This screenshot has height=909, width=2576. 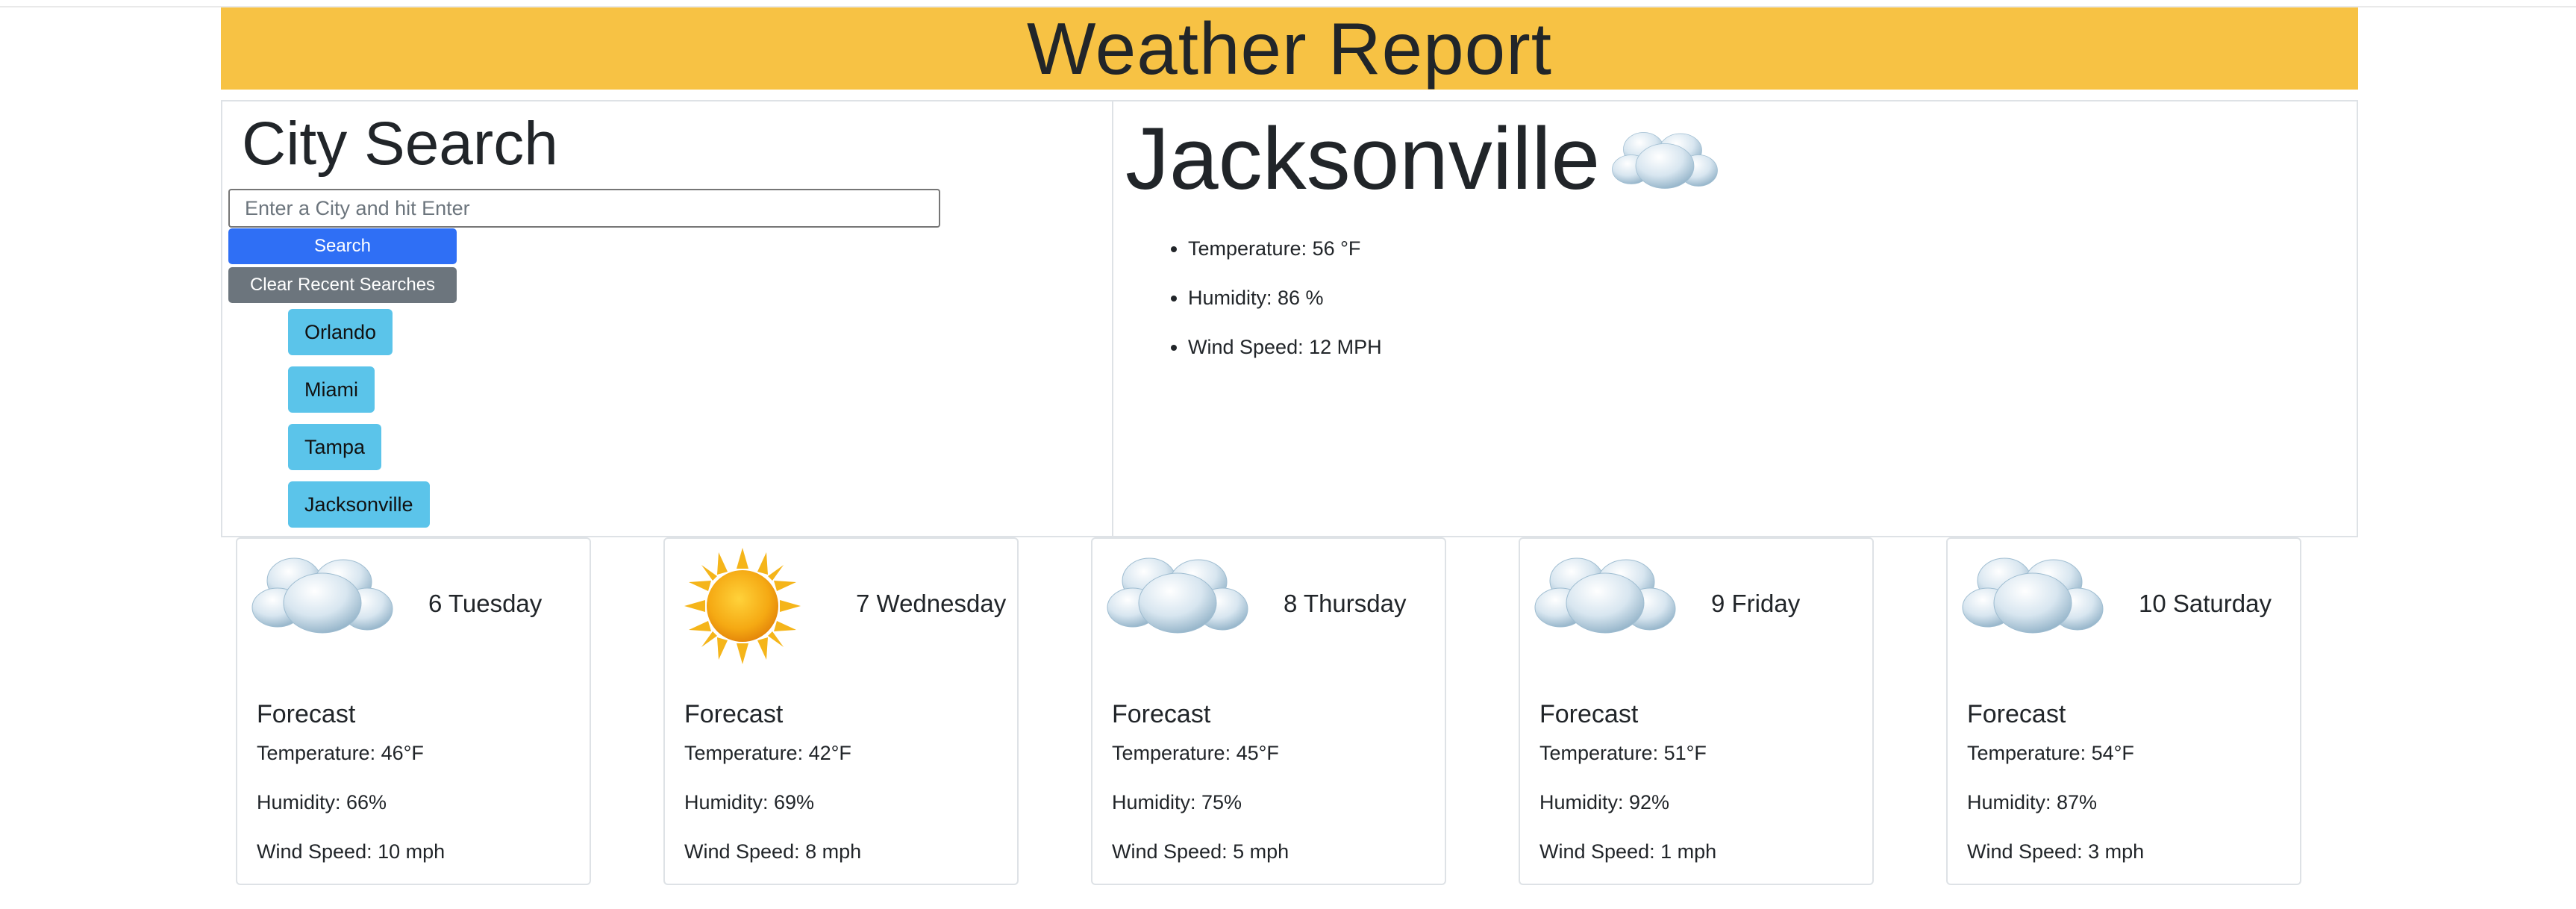 What do you see at coordinates (2032, 802) in the screenshot?
I see `forecast-humidity: Humidity: 87%` at bounding box center [2032, 802].